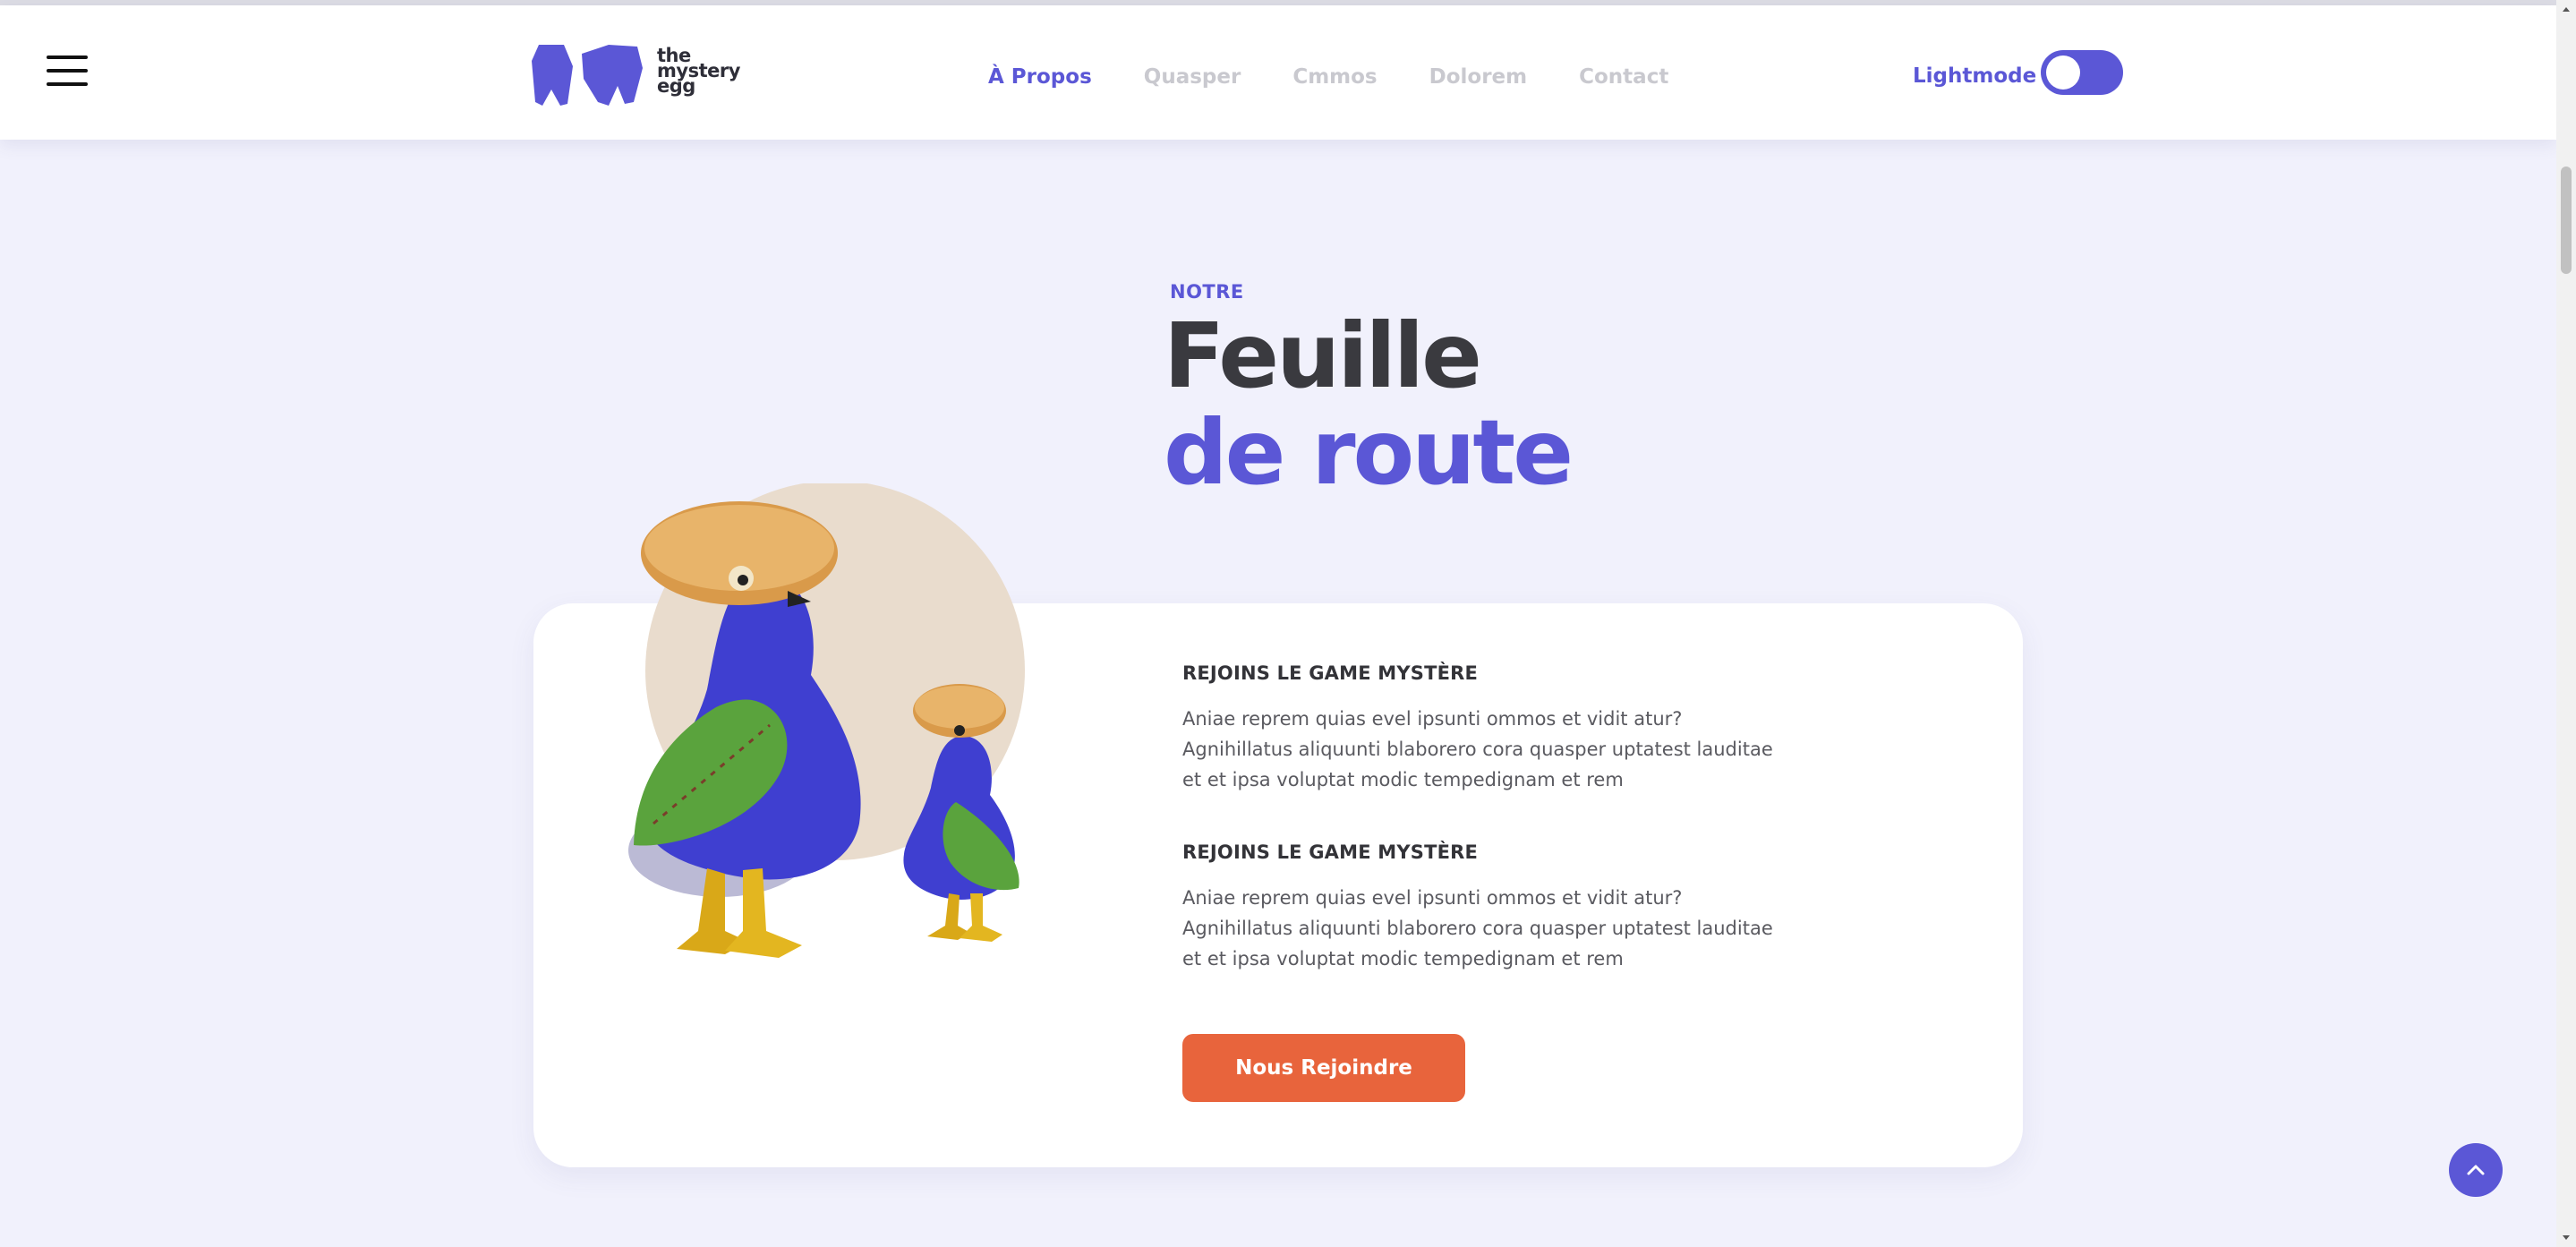  I want to click on brand-logo: the mystery egg, so click(639, 77).